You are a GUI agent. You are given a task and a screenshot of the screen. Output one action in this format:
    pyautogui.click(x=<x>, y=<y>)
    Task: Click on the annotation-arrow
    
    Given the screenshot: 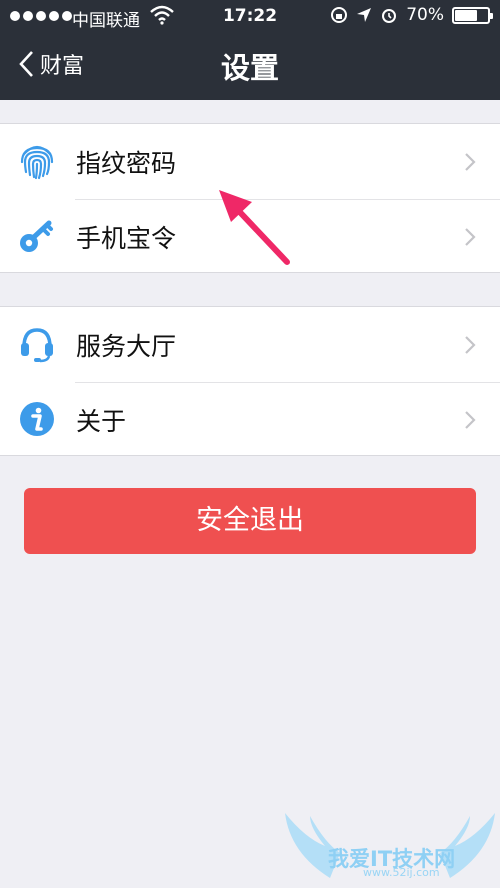 What is the action you would take?
    pyautogui.click(x=254, y=227)
    